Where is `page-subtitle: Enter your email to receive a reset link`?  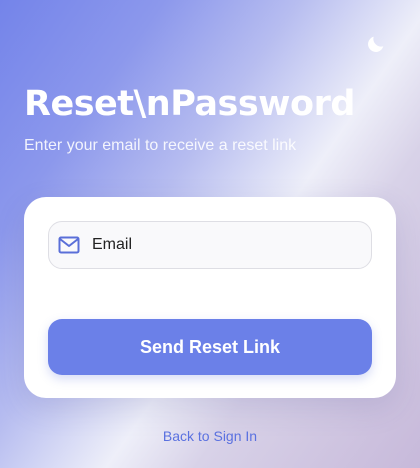
page-subtitle: Enter your email to receive a reset link is located at coordinates (160, 145).